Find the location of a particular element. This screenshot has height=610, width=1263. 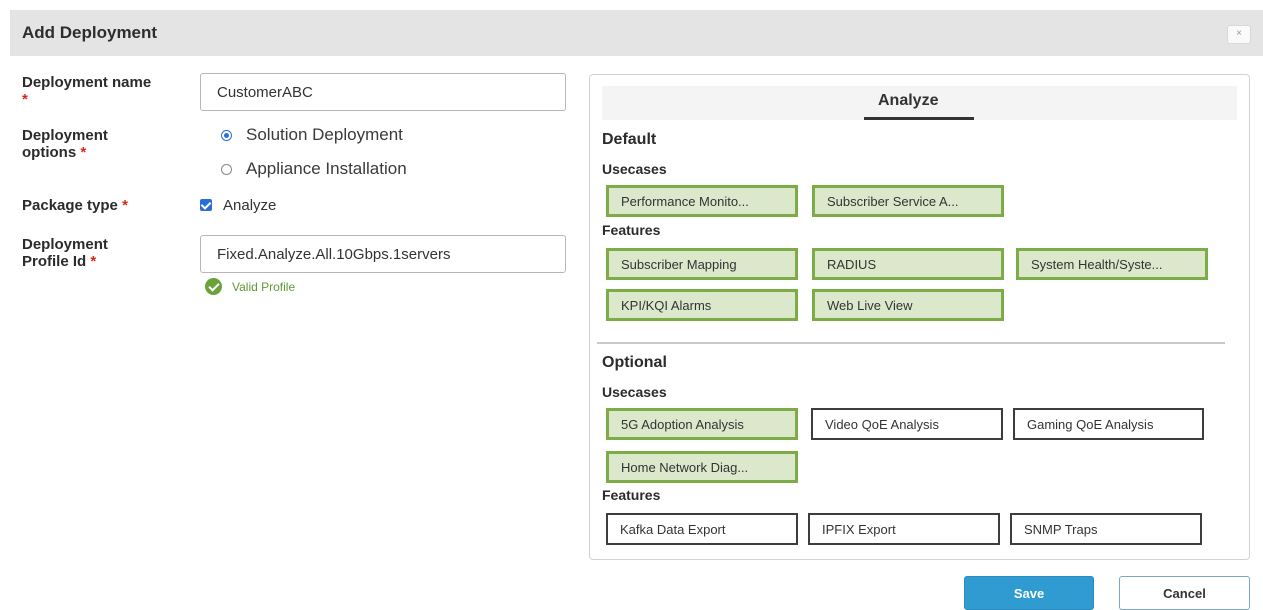

profile-id-label-line1: Deployment is located at coordinates (65, 244).